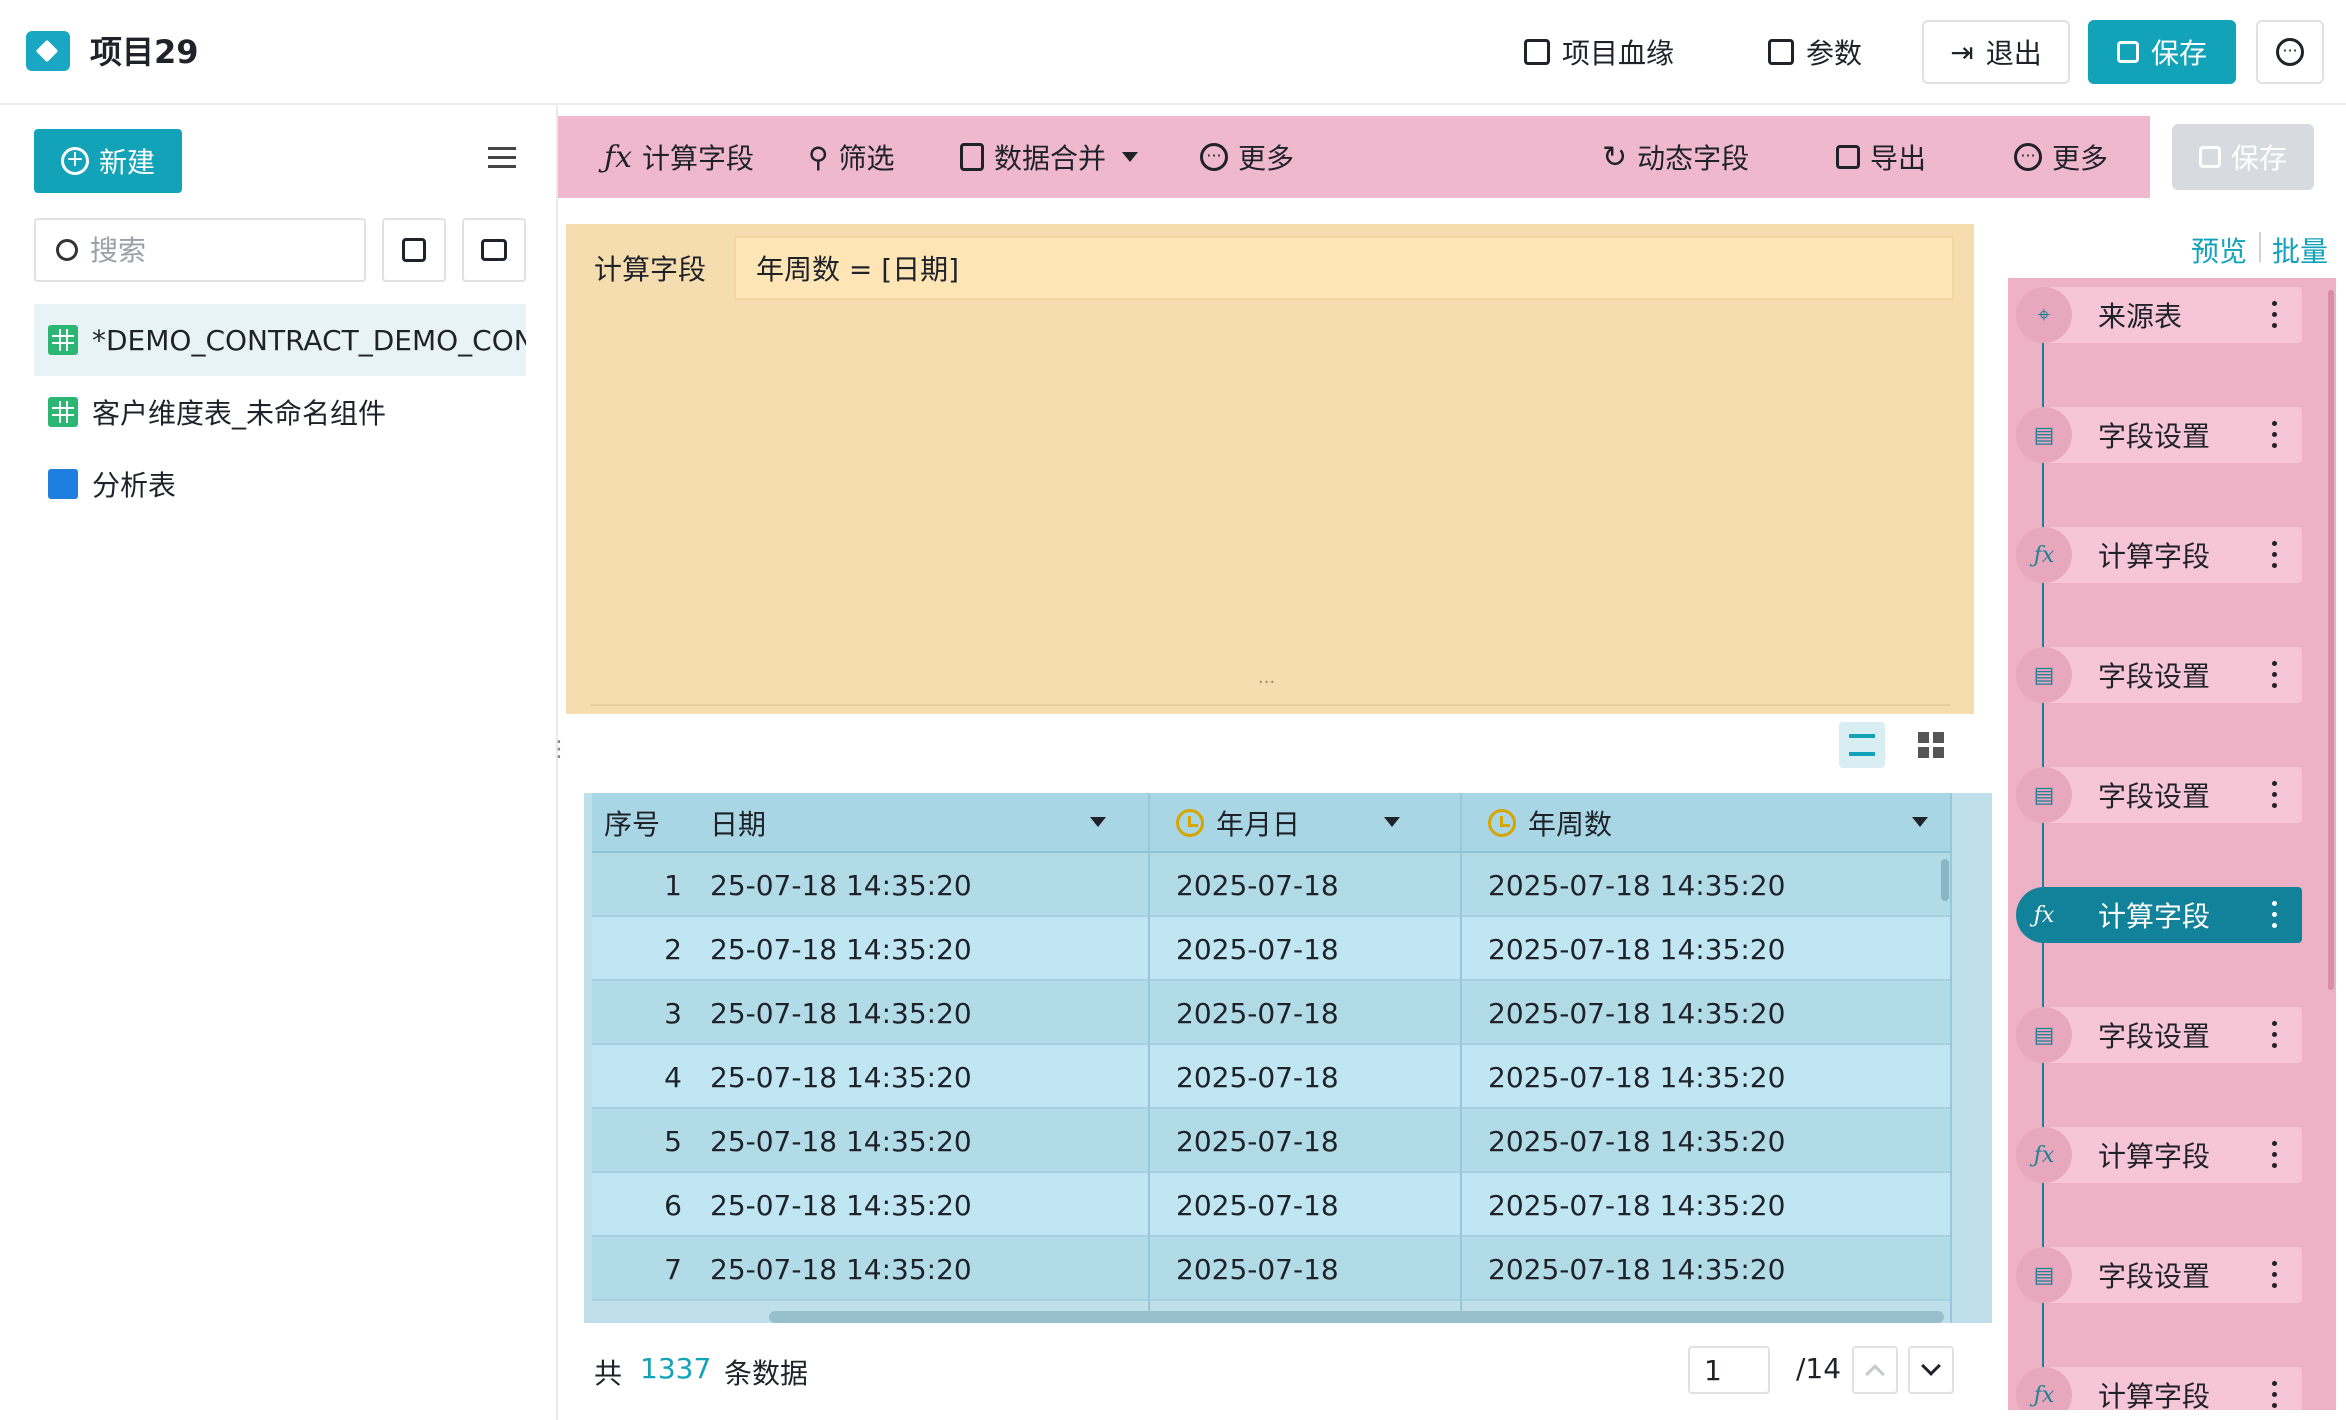  Describe the element at coordinates (919, 823) in the screenshot. I see `header-date: 日期` at that location.